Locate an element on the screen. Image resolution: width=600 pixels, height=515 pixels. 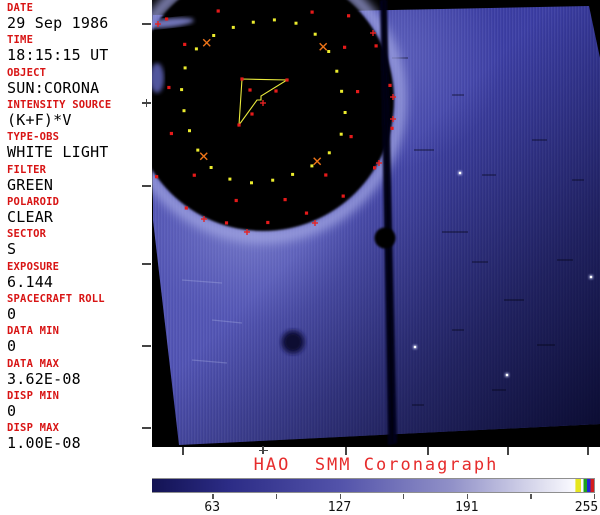
metadata-field-date: DATE 29 Sep 1986 is located at coordinates (76, 19).